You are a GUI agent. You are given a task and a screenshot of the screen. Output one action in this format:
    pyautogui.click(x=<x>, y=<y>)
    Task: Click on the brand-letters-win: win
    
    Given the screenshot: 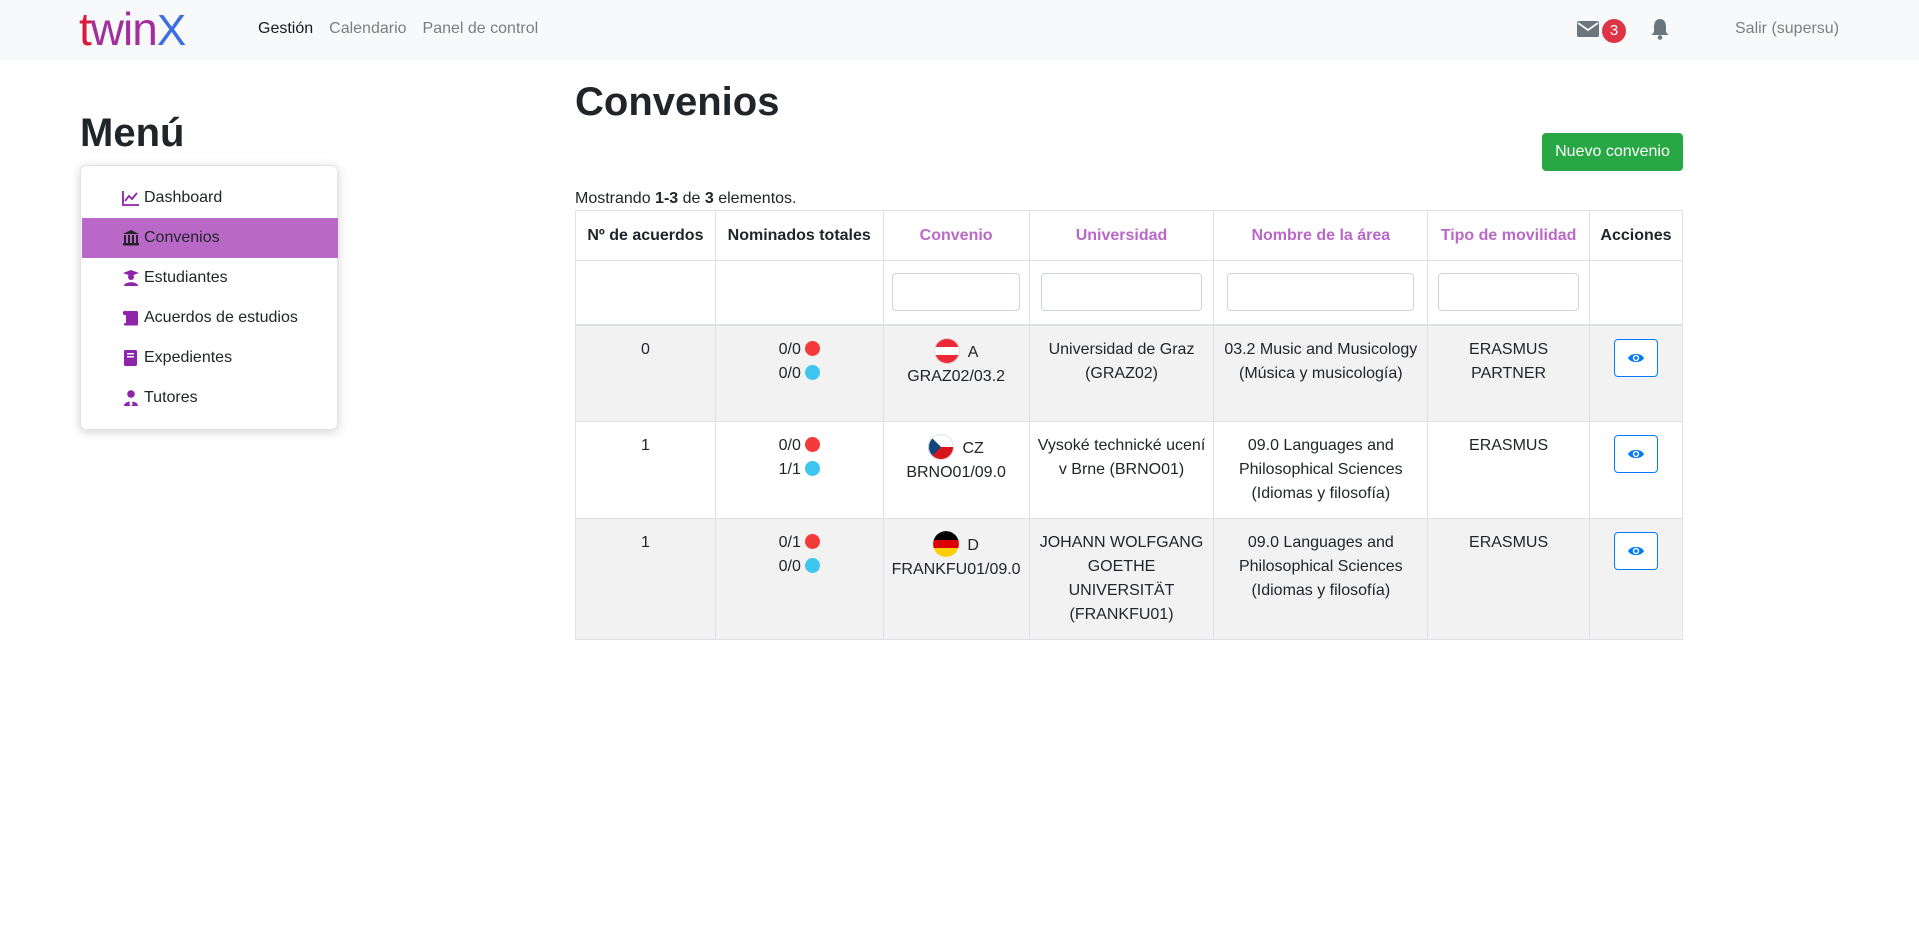 What is the action you would take?
    pyautogui.click(x=124, y=29)
    